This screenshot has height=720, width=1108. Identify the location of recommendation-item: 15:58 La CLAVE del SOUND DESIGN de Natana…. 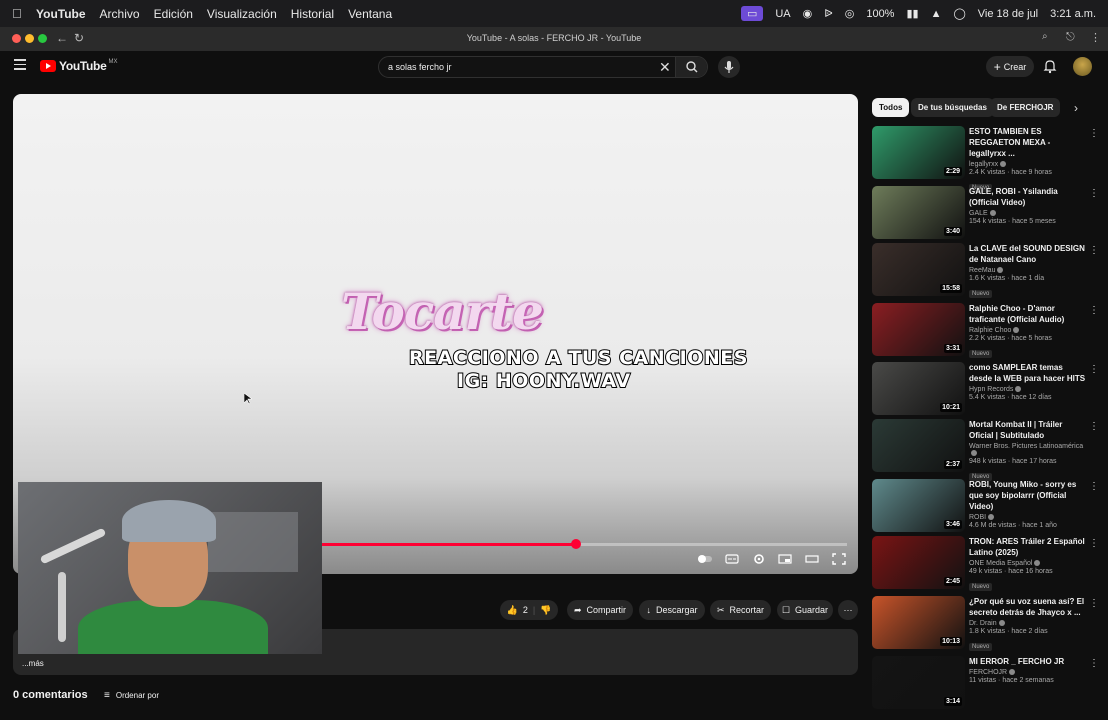
(987, 271).